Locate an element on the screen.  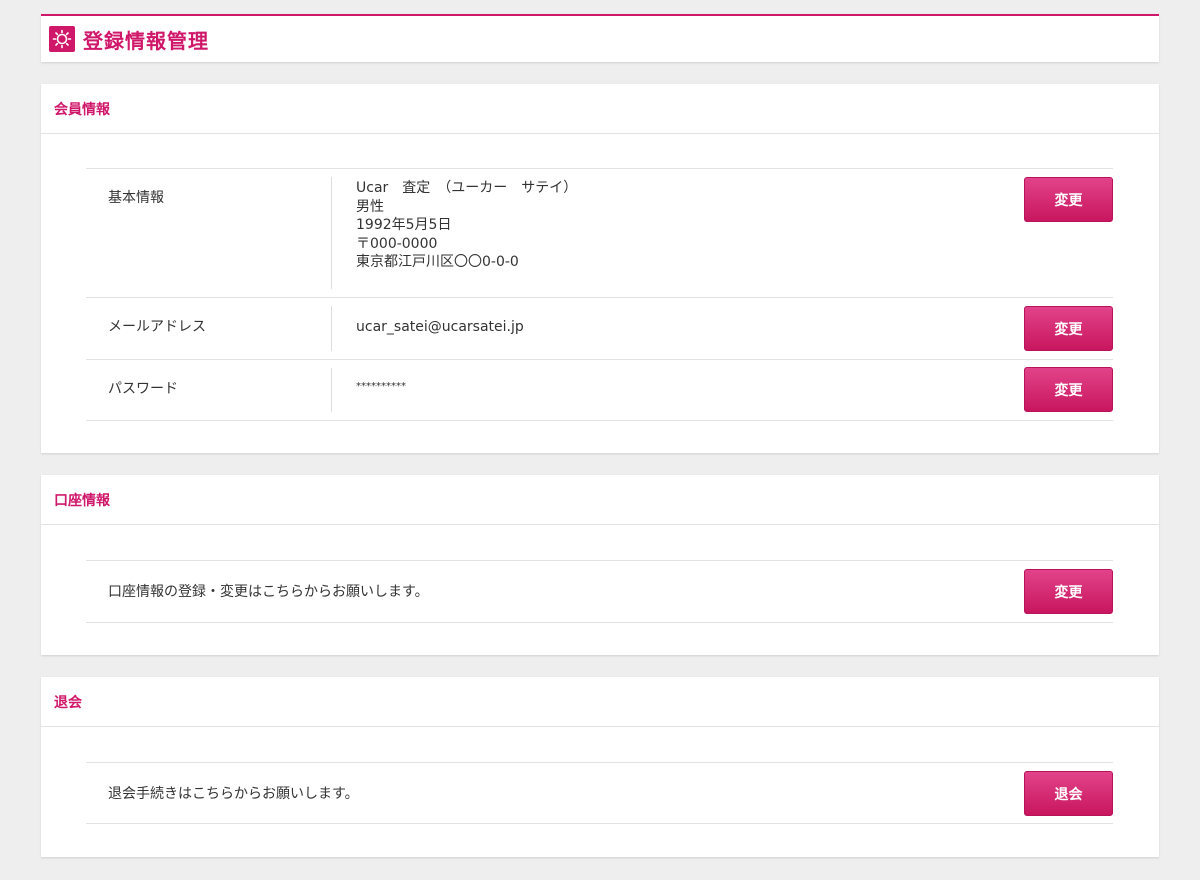
basic-info-label: 基本情報 is located at coordinates (136, 198).